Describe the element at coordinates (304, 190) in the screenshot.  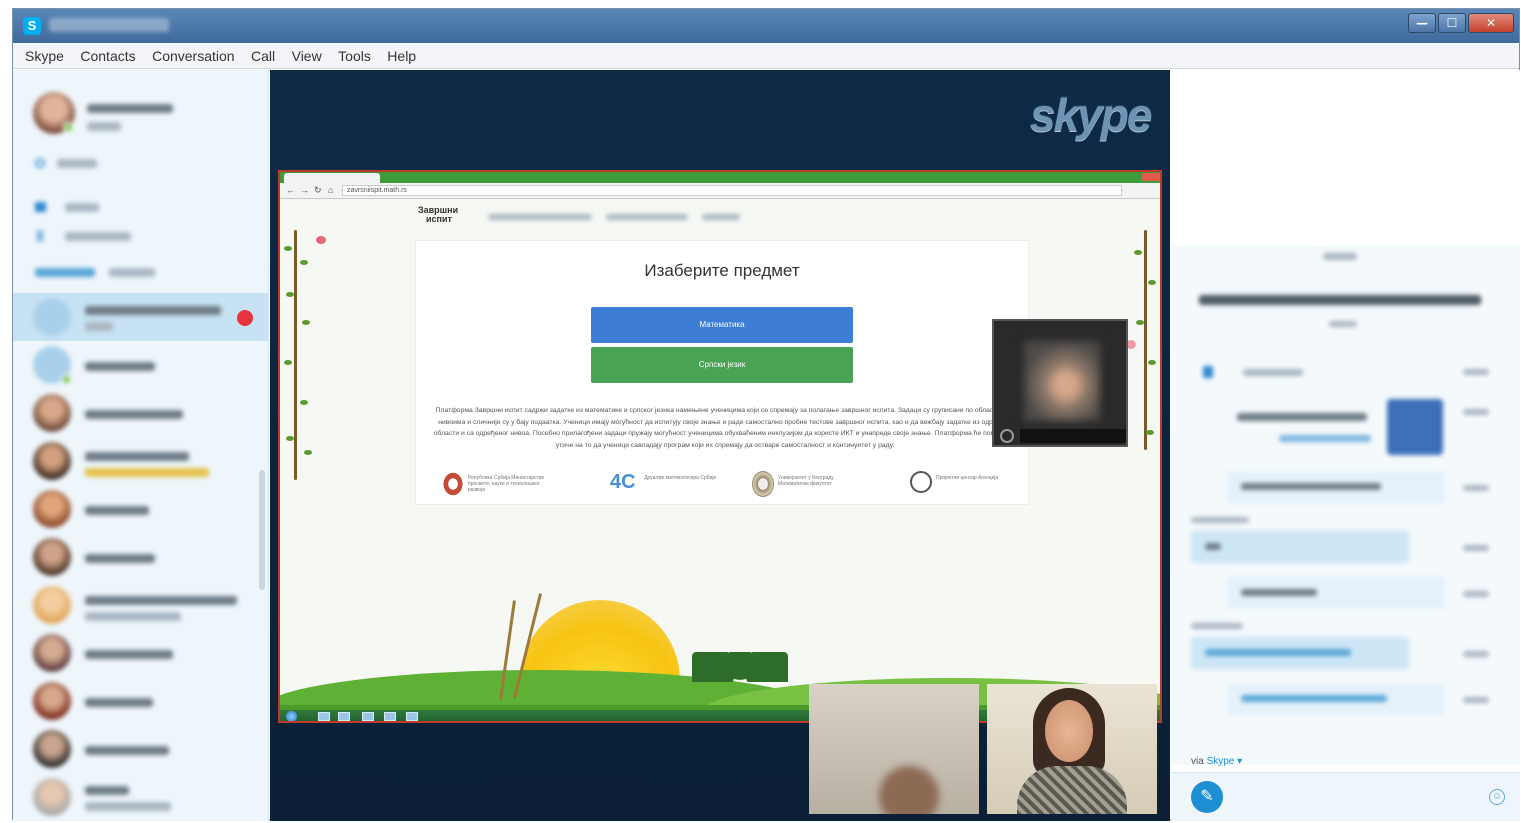
I see `forward-icon: →` at that location.